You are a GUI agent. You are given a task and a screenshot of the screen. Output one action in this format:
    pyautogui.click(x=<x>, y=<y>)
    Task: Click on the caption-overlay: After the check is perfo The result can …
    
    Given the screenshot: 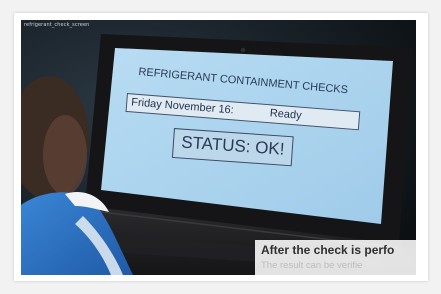 What is the action you would take?
    pyautogui.click(x=335, y=257)
    